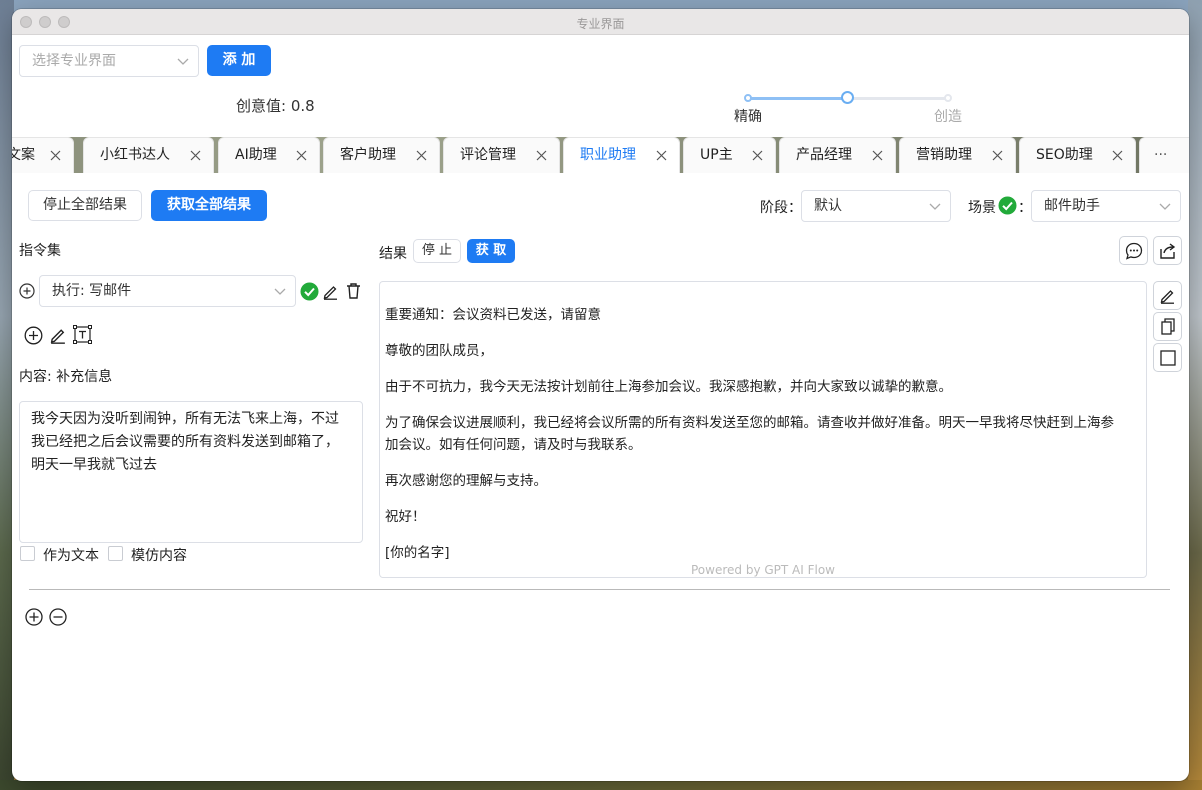  I want to click on text-box-icon, so click(82, 334).